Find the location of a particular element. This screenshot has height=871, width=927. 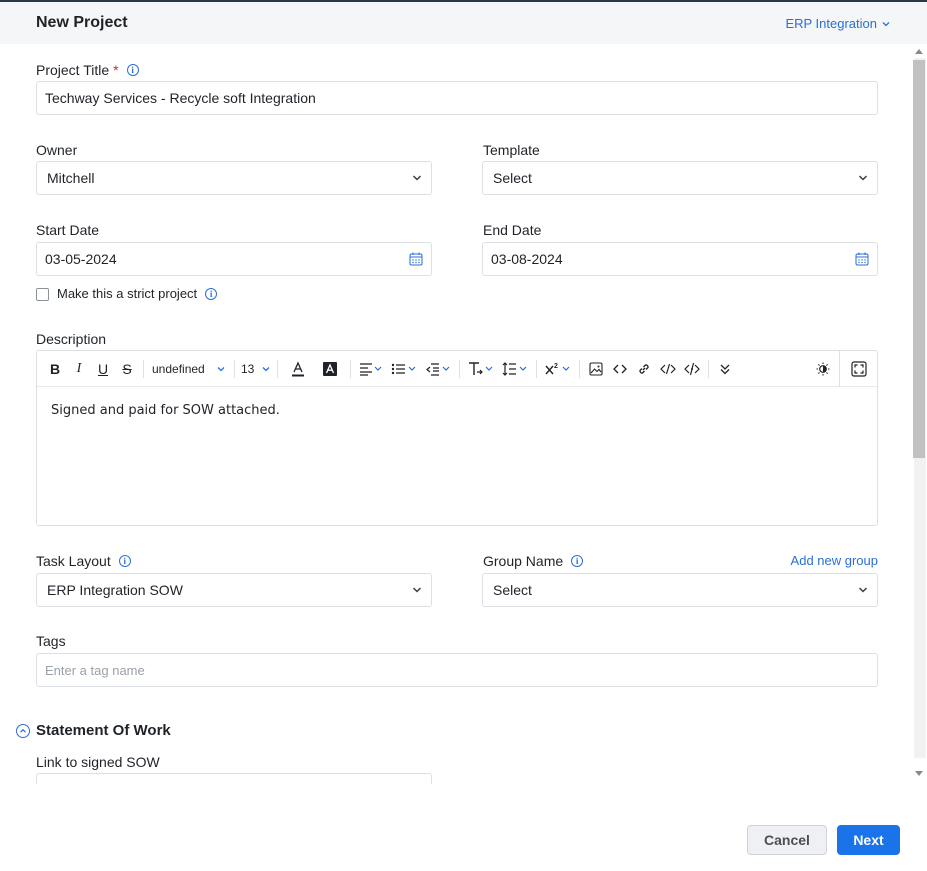

required-marker: * is located at coordinates (116, 70).